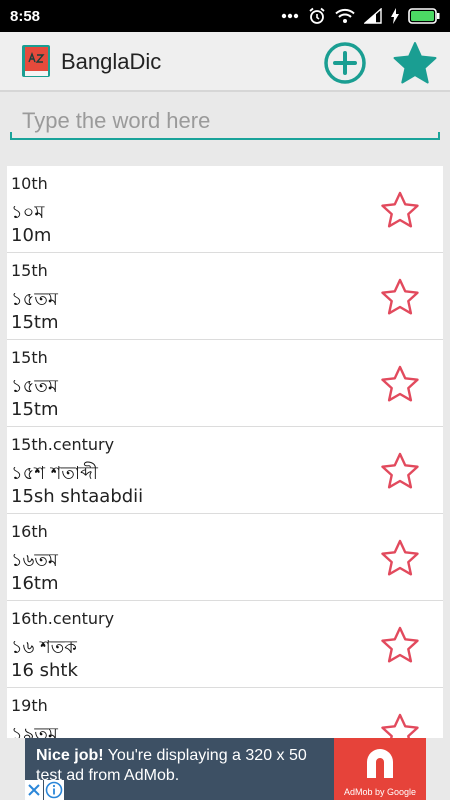  What do you see at coordinates (225, 209) in the screenshot?
I see `list-item: 10th ১০ম 10m` at bounding box center [225, 209].